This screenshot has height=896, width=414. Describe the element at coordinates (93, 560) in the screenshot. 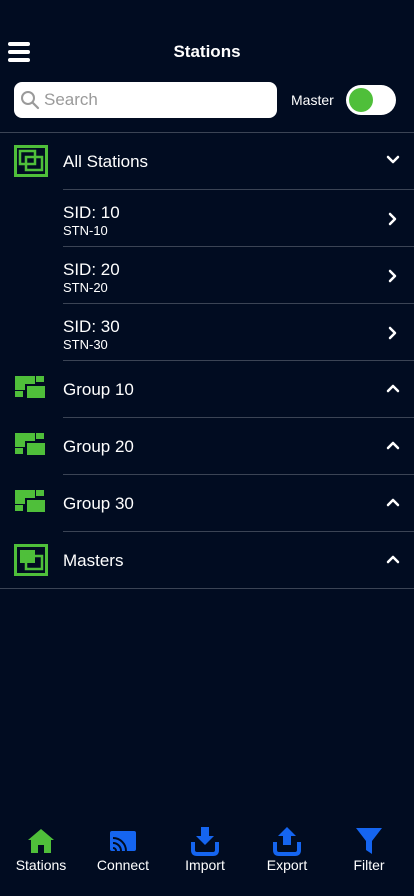

I see `masters-label: Masters` at that location.